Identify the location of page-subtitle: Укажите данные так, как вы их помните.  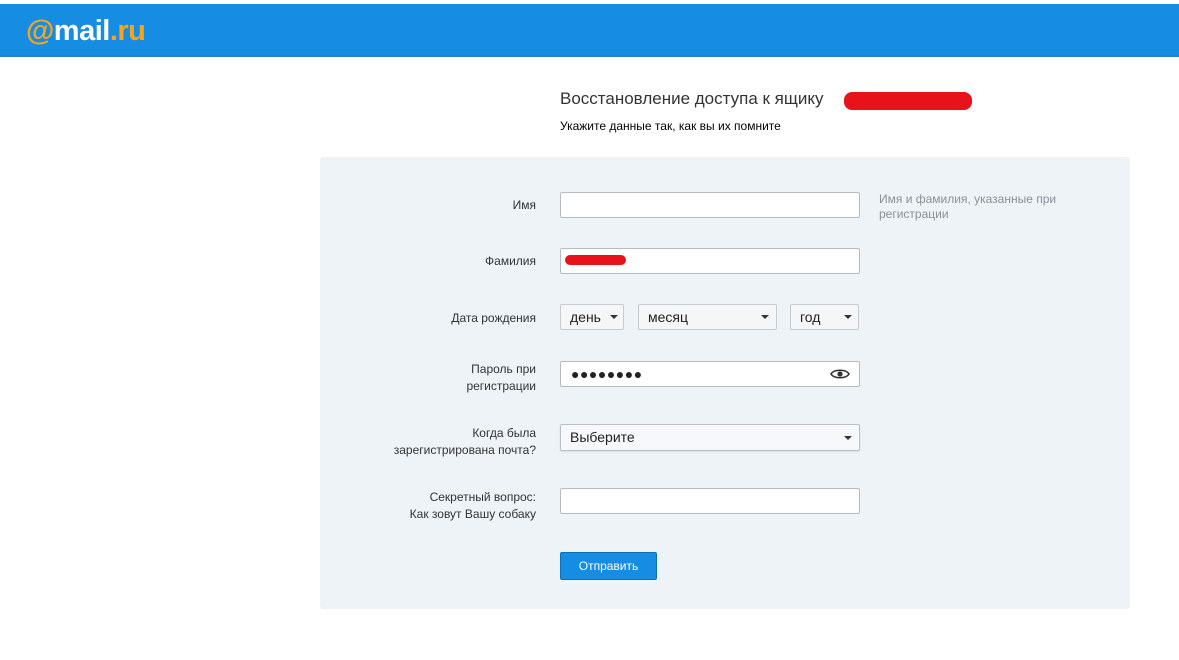
(670, 126).